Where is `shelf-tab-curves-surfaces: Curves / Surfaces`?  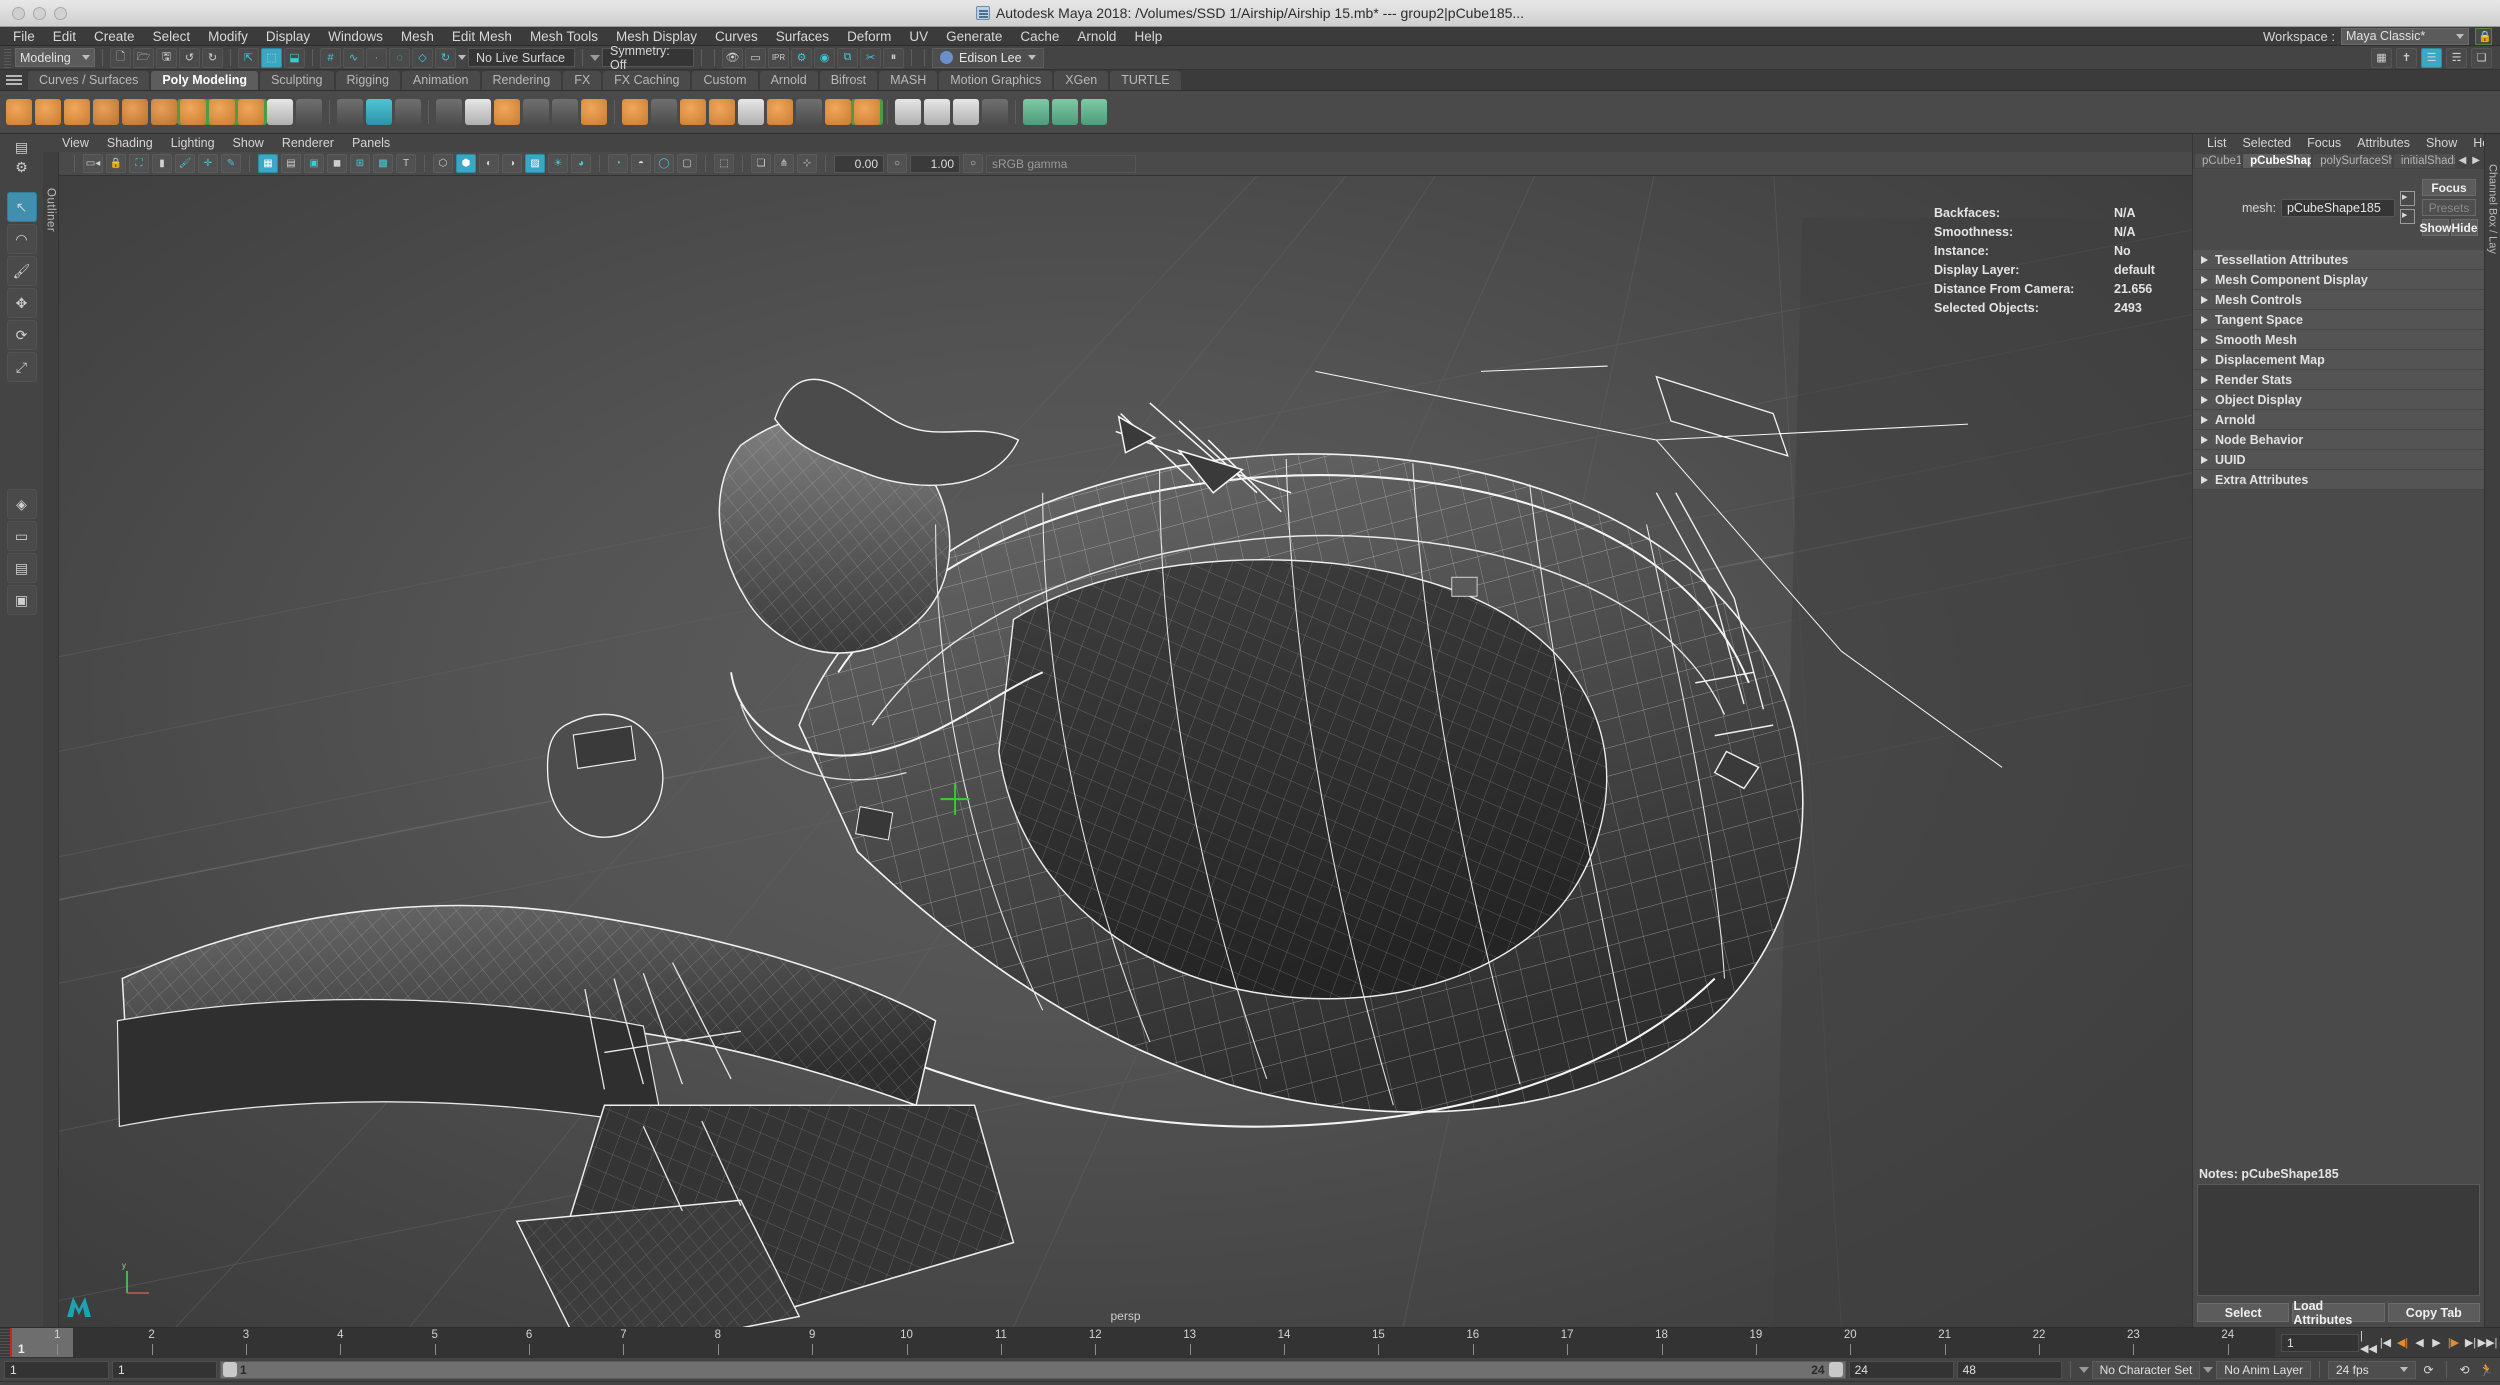 shelf-tab-curves-surfaces: Curves / Surfaces is located at coordinates (89, 80).